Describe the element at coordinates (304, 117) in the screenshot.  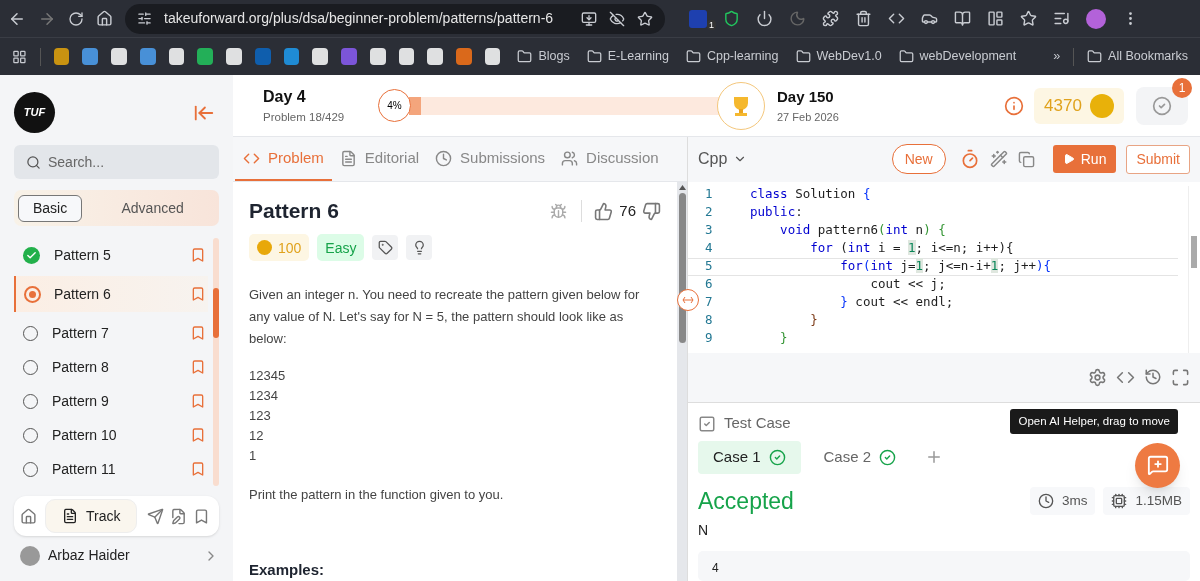
I see `problem-count: Problem 18/429` at that location.